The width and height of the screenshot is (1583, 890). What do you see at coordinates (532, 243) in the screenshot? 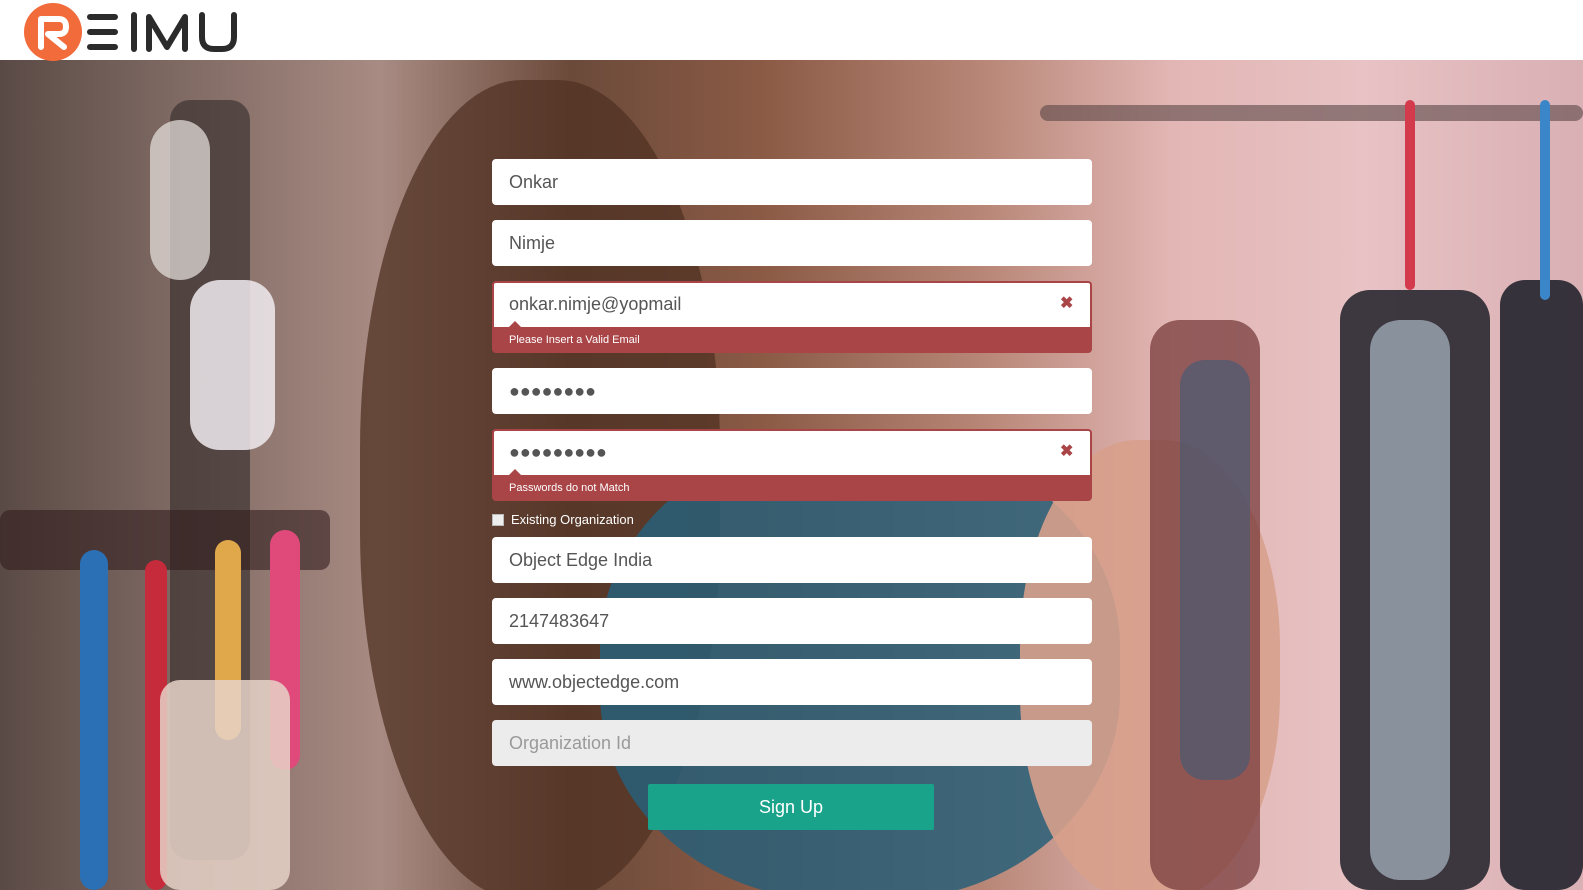
I see `last-name-value: Nimje` at bounding box center [532, 243].